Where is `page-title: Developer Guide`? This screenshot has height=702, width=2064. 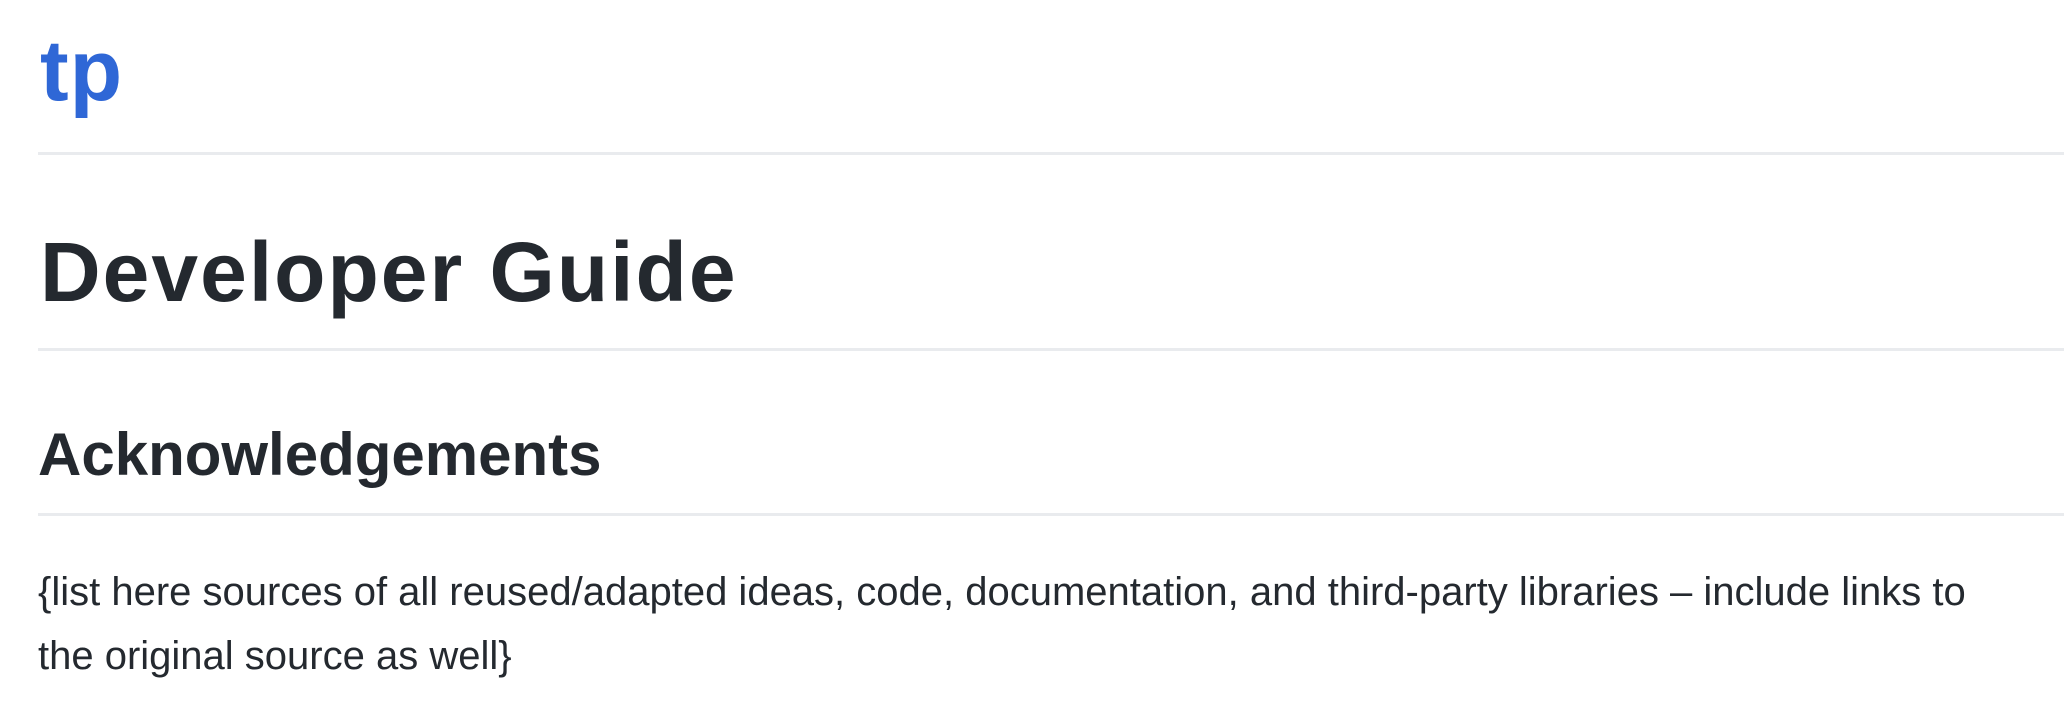
page-title: Developer Guide is located at coordinates (389, 272).